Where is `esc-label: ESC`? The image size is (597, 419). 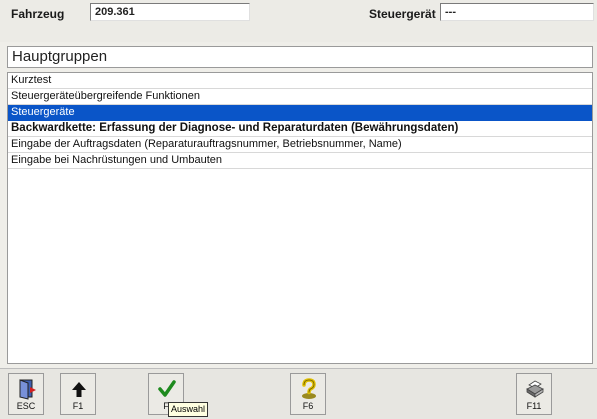 esc-label: ESC is located at coordinates (26, 406).